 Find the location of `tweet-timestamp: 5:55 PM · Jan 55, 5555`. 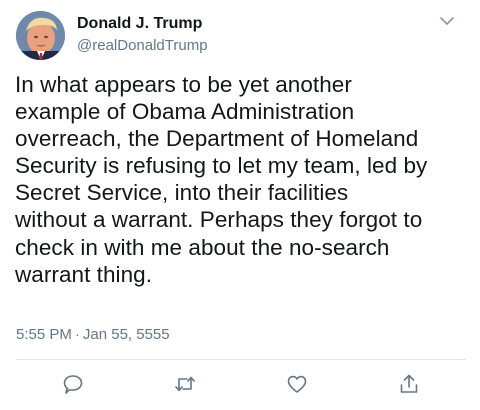

tweet-timestamp: 5:55 PM · Jan 55, 5555 is located at coordinates (93, 335).